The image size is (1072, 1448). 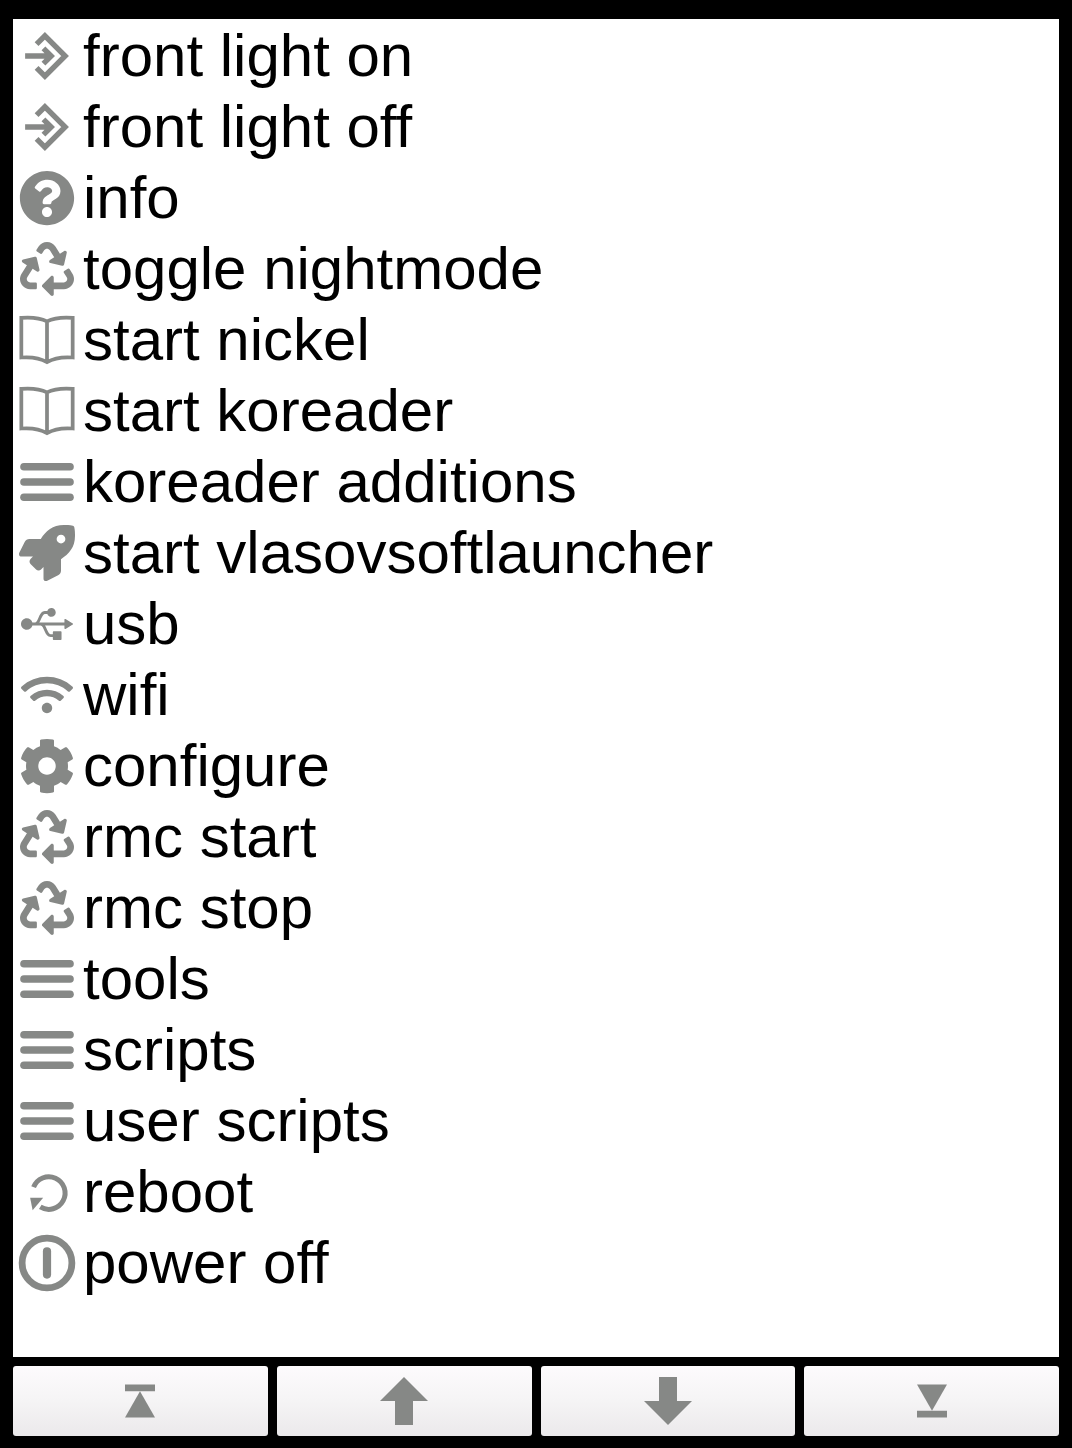 What do you see at coordinates (297, 481) in the screenshot?
I see `menu-item: koreader additions` at bounding box center [297, 481].